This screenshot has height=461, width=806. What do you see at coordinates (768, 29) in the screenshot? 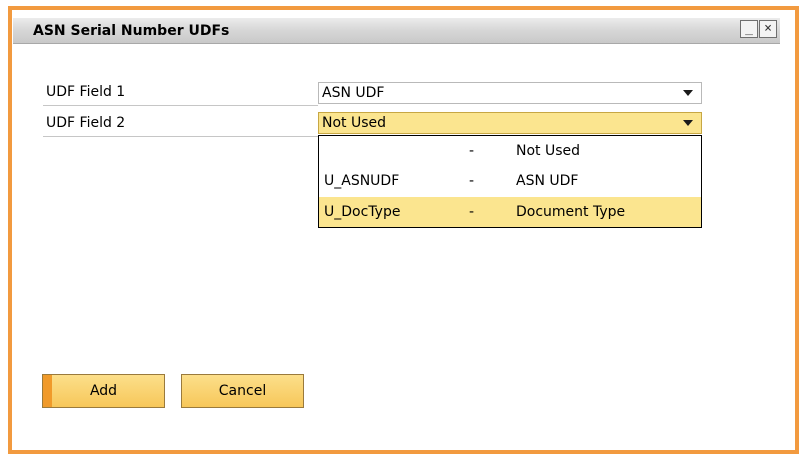
I see `close-button: ×` at bounding box center [768, 29].